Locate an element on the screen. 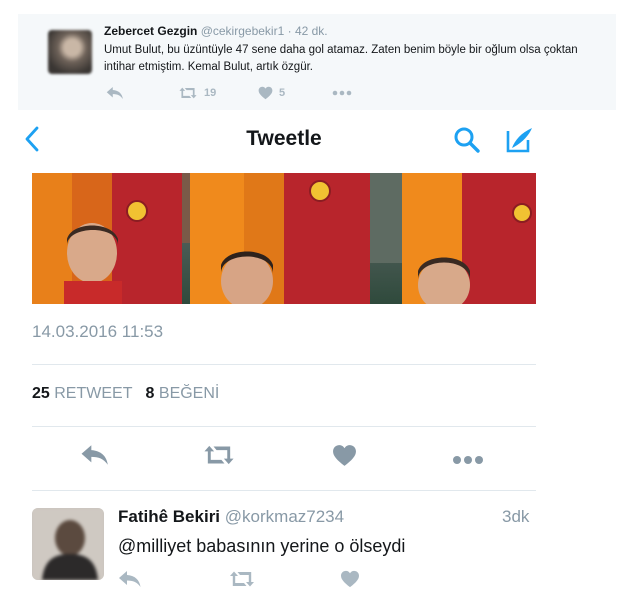  search-icon is located at coordinates (467, 140).